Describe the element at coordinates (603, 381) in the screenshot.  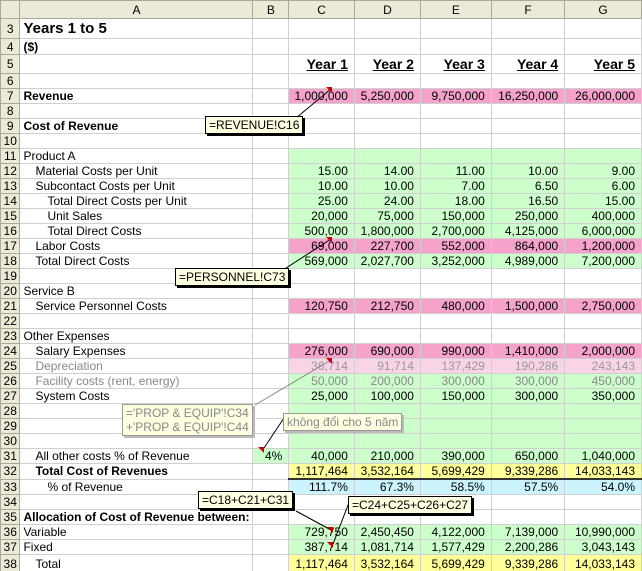
I see `value-cell: 450,000` at that location.